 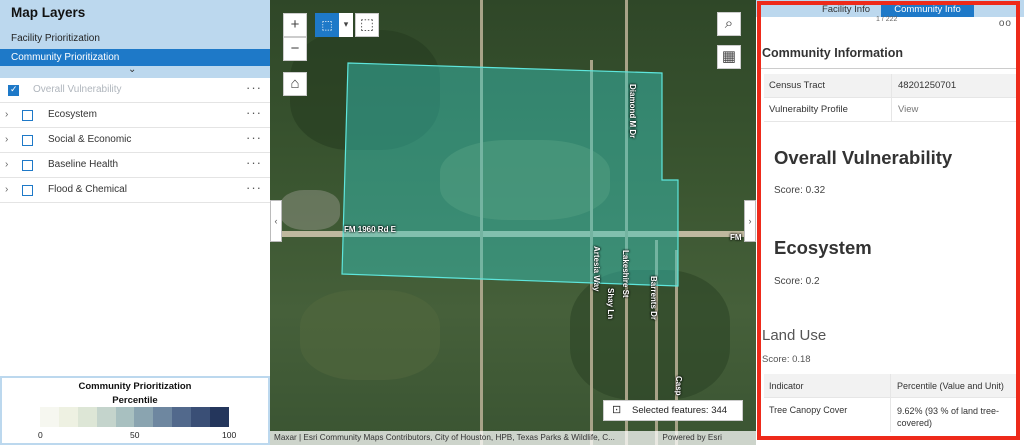 I want to click on collapse-right-panel-button: ›, so click(x=750, y=221).